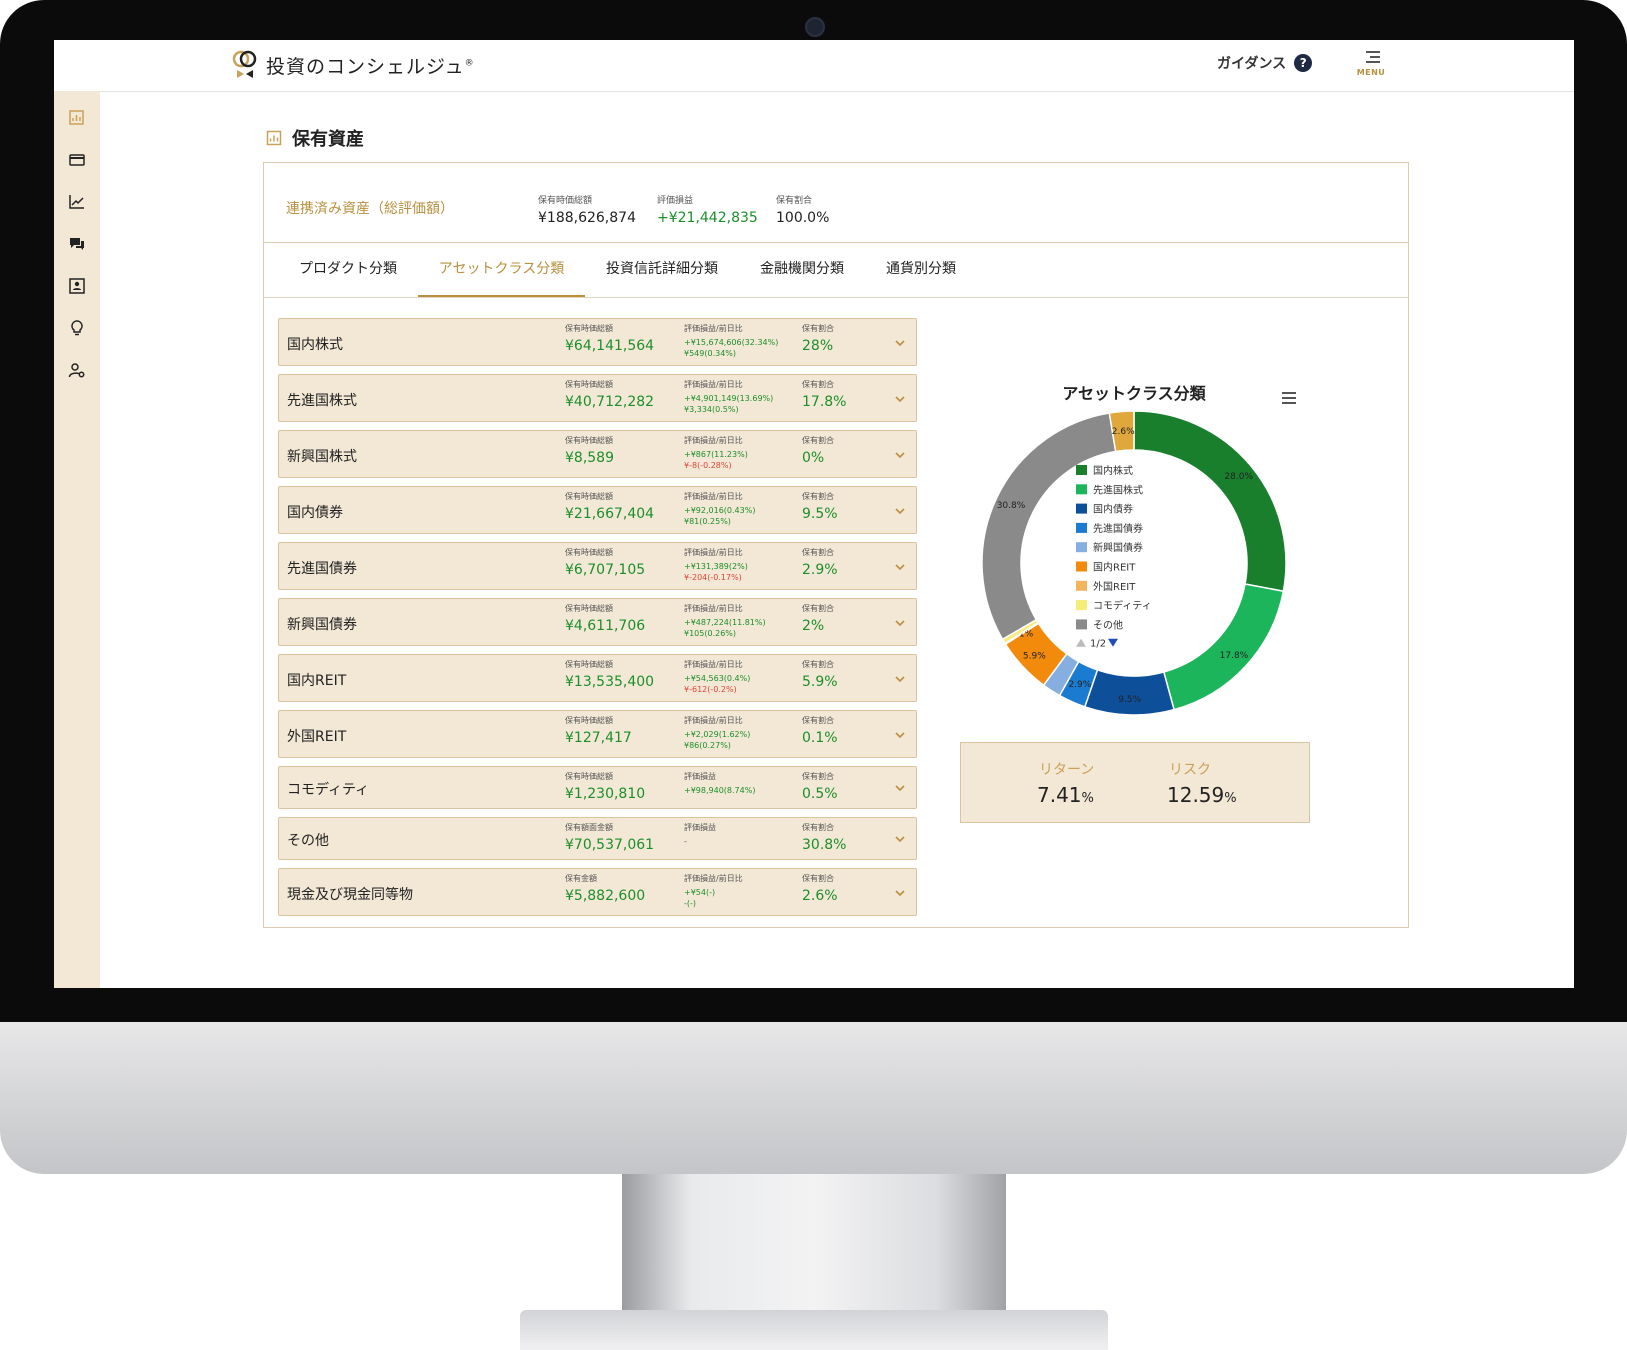  What do you see at coordinates (1371, 62) in the screenshot?
I see `menu-button: MENU` at bounding box center [1371, 62].